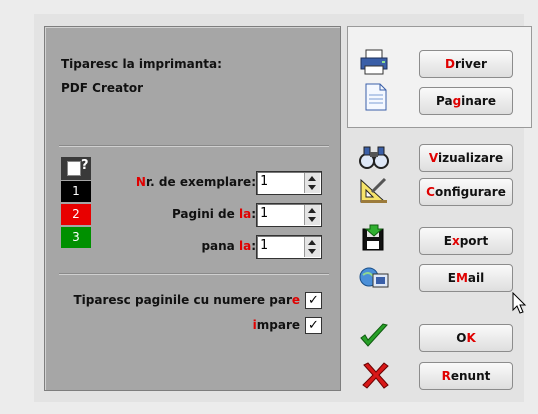 This screenshot has width=538, height=414. Describe the element at coordinates (471, 338) in the screenshot. I see `ok-accent: K` at that location.